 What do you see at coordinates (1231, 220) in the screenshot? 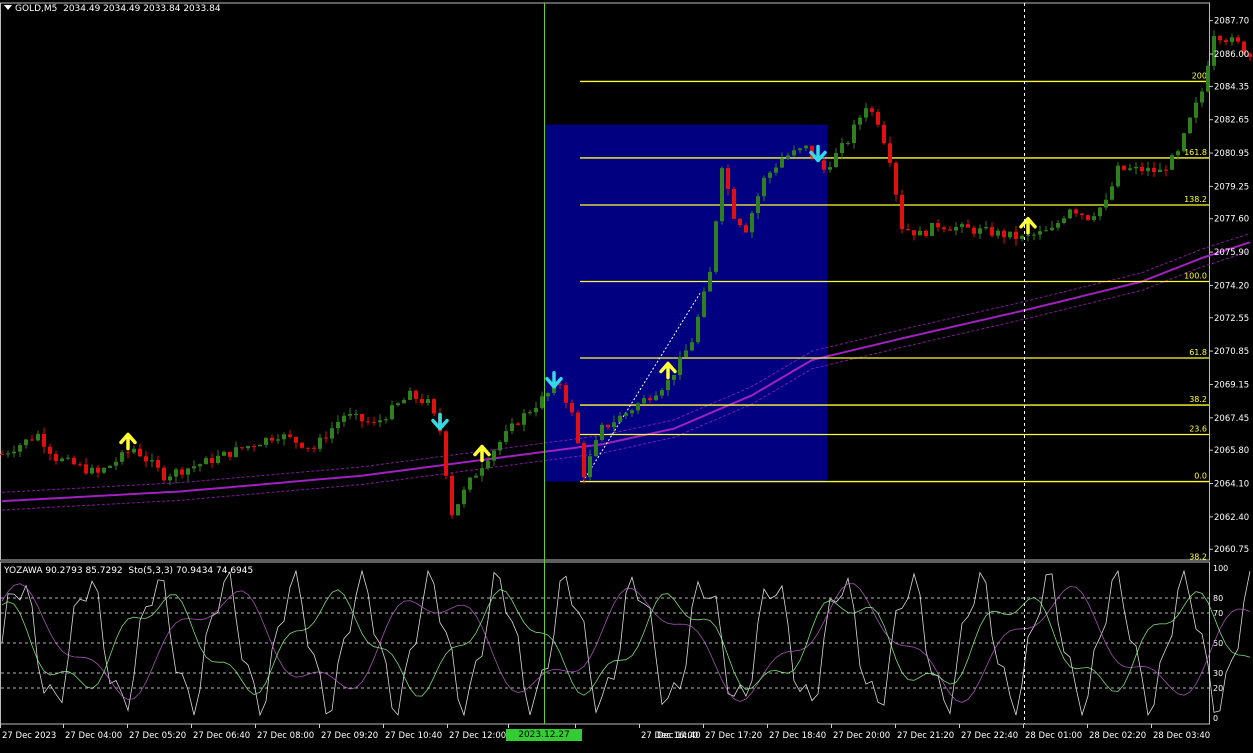
I see `price-tick-label: 2077.60` at bounding box center [1231, 220].